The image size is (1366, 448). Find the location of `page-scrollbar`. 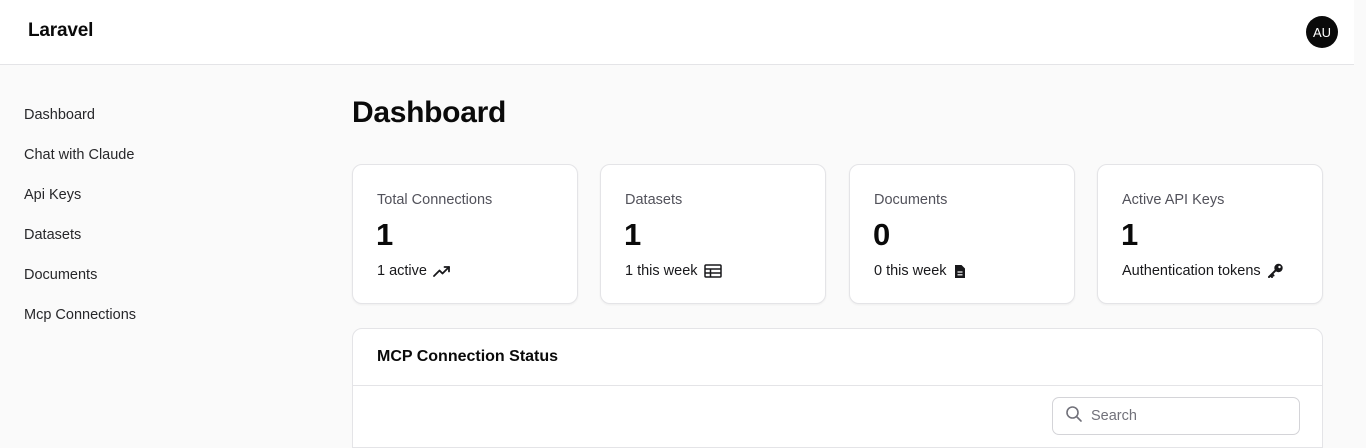

page-scrollbar is located at coordinates (1360, 216).